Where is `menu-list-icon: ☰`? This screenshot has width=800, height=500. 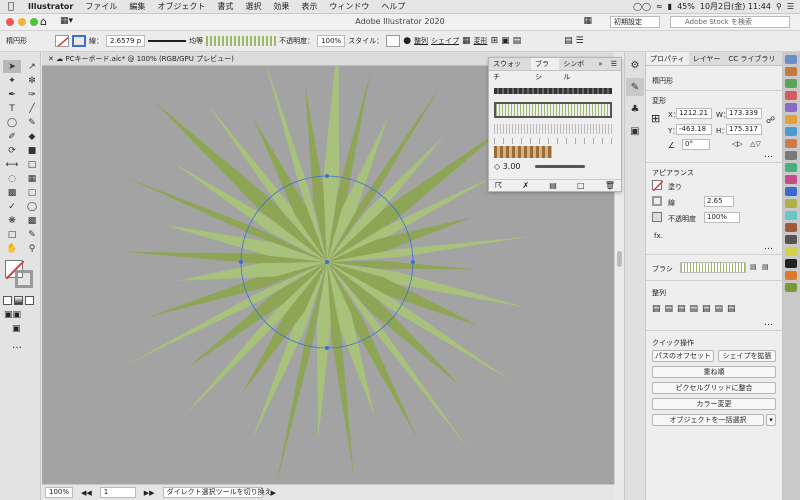
menu-list-icon: ☰ is located at coordinates (790, 6).